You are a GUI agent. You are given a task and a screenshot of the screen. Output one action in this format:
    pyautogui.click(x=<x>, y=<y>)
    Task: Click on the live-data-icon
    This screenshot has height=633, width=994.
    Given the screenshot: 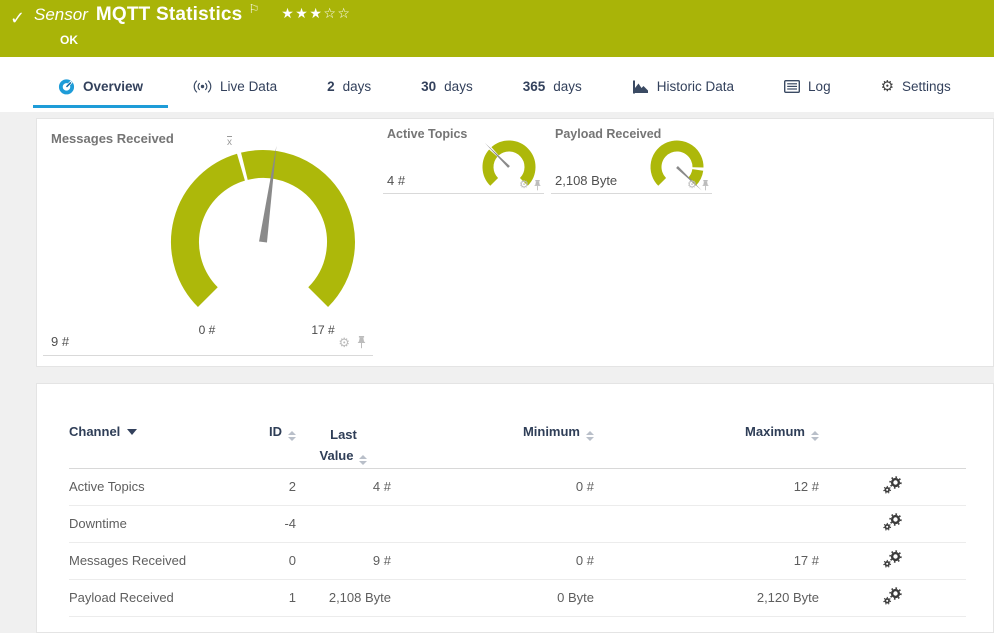 What is the action you would take?
    pyautogui.click(x=202, y=86)
    